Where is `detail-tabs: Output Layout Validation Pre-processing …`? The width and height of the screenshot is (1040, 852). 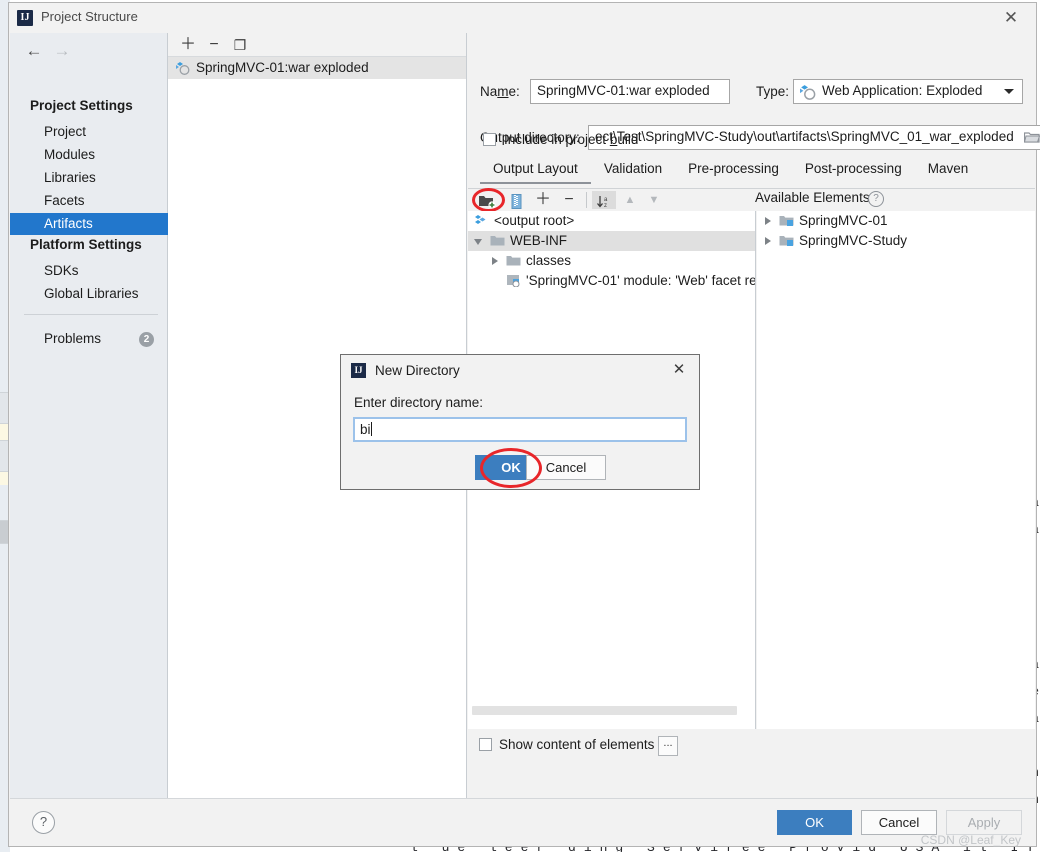 detail-tabs: Output Layout Validation Pre-processing … is located at coordinates (730, 173).